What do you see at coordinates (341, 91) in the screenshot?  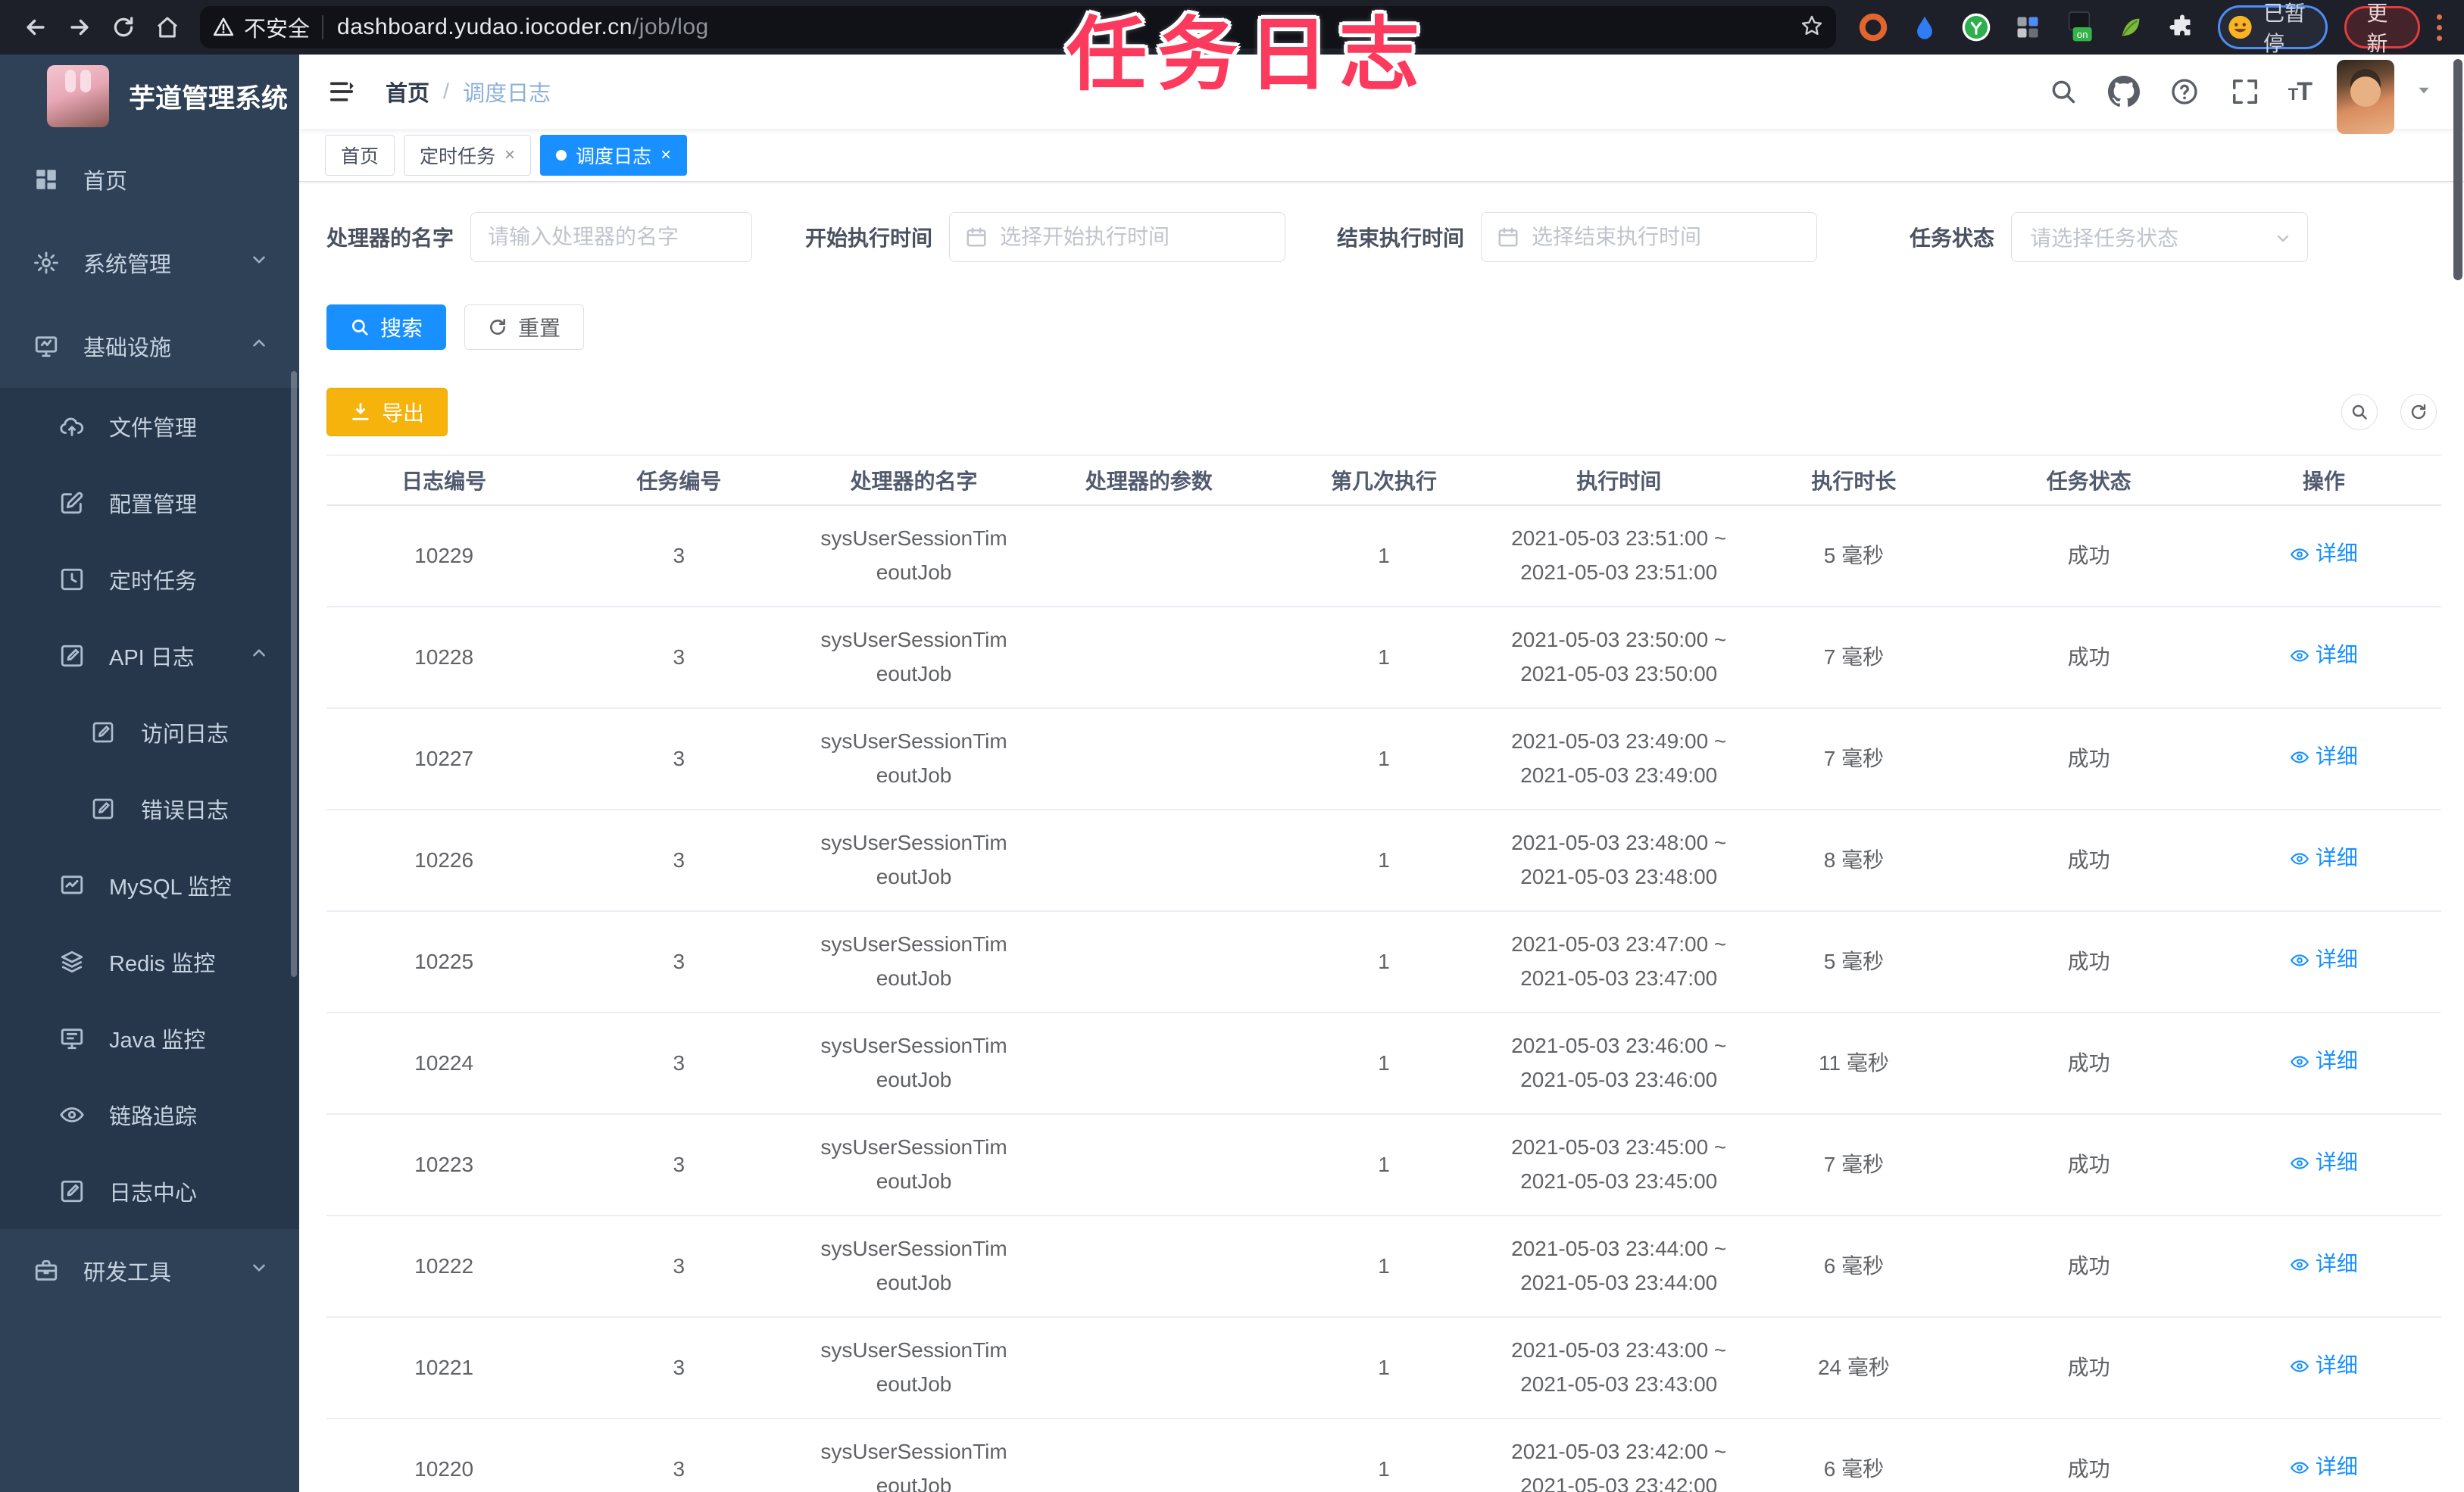 I see `sidebar-fold-icon` at bounding box center [341, 91].